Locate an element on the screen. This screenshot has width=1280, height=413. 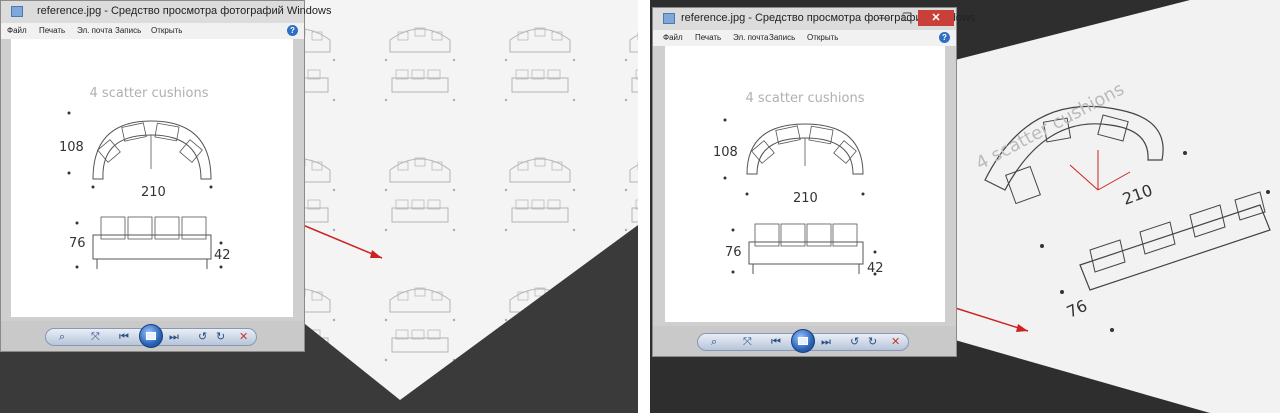
viewer-toolbar-right: ⌕ ⤧ ⏮ ⏭ ↺ ↻ ✕ is located at coordinates (804, 341).